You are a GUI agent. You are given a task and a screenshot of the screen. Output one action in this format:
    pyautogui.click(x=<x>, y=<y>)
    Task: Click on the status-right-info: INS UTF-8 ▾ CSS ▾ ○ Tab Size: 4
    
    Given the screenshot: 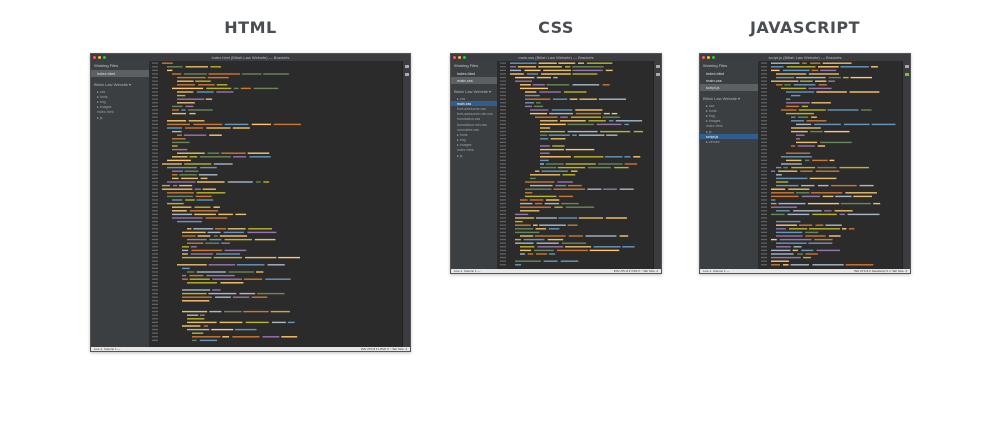 What is the action you would take?
    pyautogui.click(x=635, y=271)
    